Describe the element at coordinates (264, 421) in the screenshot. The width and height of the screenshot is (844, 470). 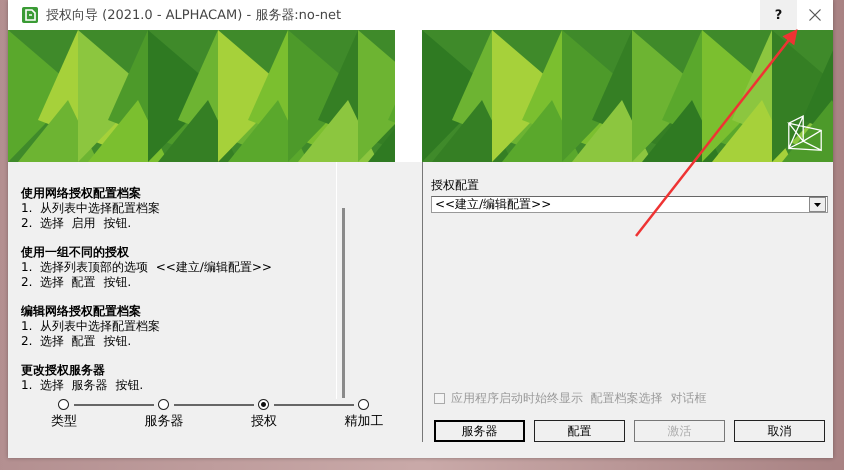
I see `step-label: 授权` at that location.